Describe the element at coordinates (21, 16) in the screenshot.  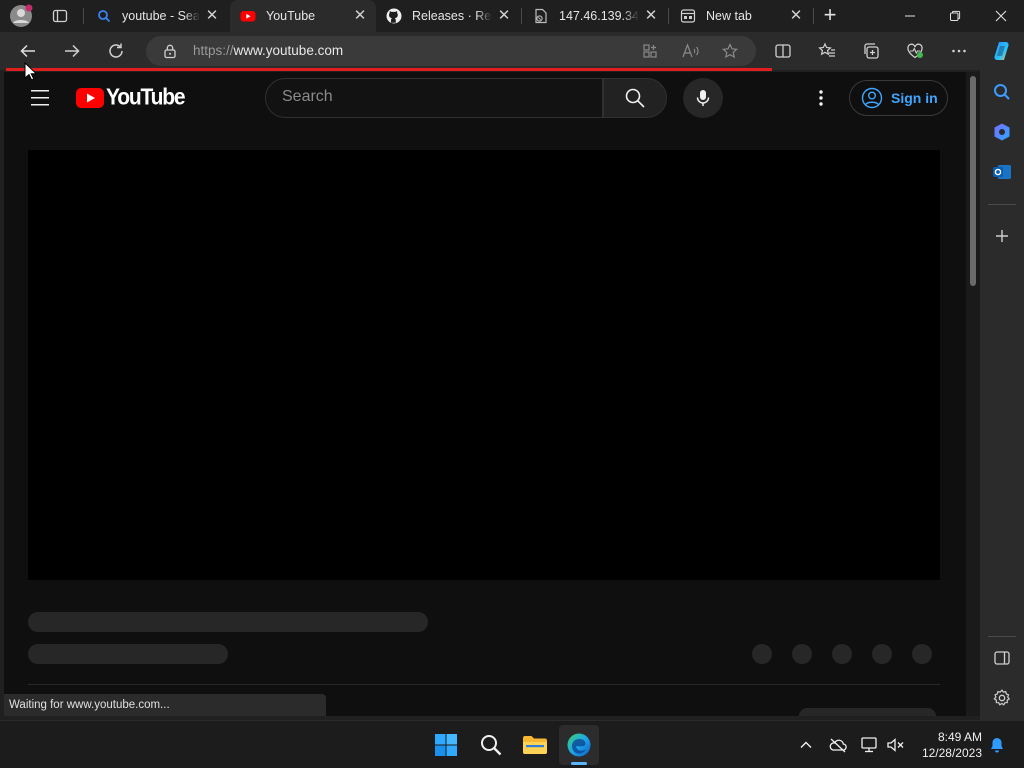
I see `profile-avatar-icon` at that location.